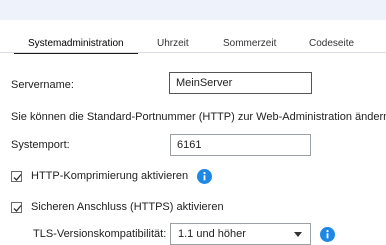 This screenshot has width=386, height=245. Describe the element at coordinates (249, 43) in the screenshot. I see `tab-sommerzeit: Sommerzeit` at that location.